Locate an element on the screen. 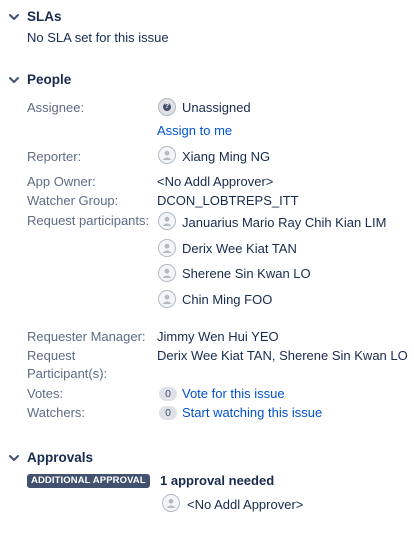  assign-to-me-link: Assign to me is located at coordinates (194, 130).